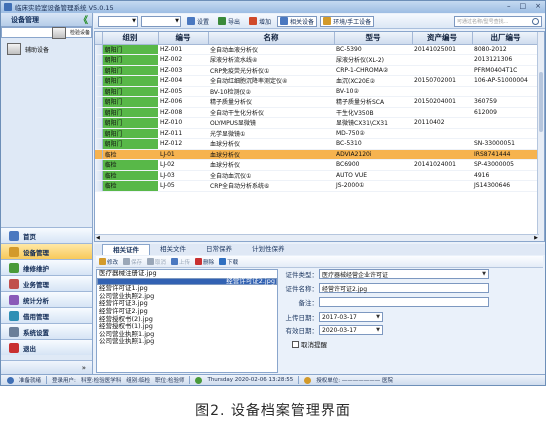 The height and width of the screenshot is (441, 546). I want to click on search-icon, so click(535, 21).